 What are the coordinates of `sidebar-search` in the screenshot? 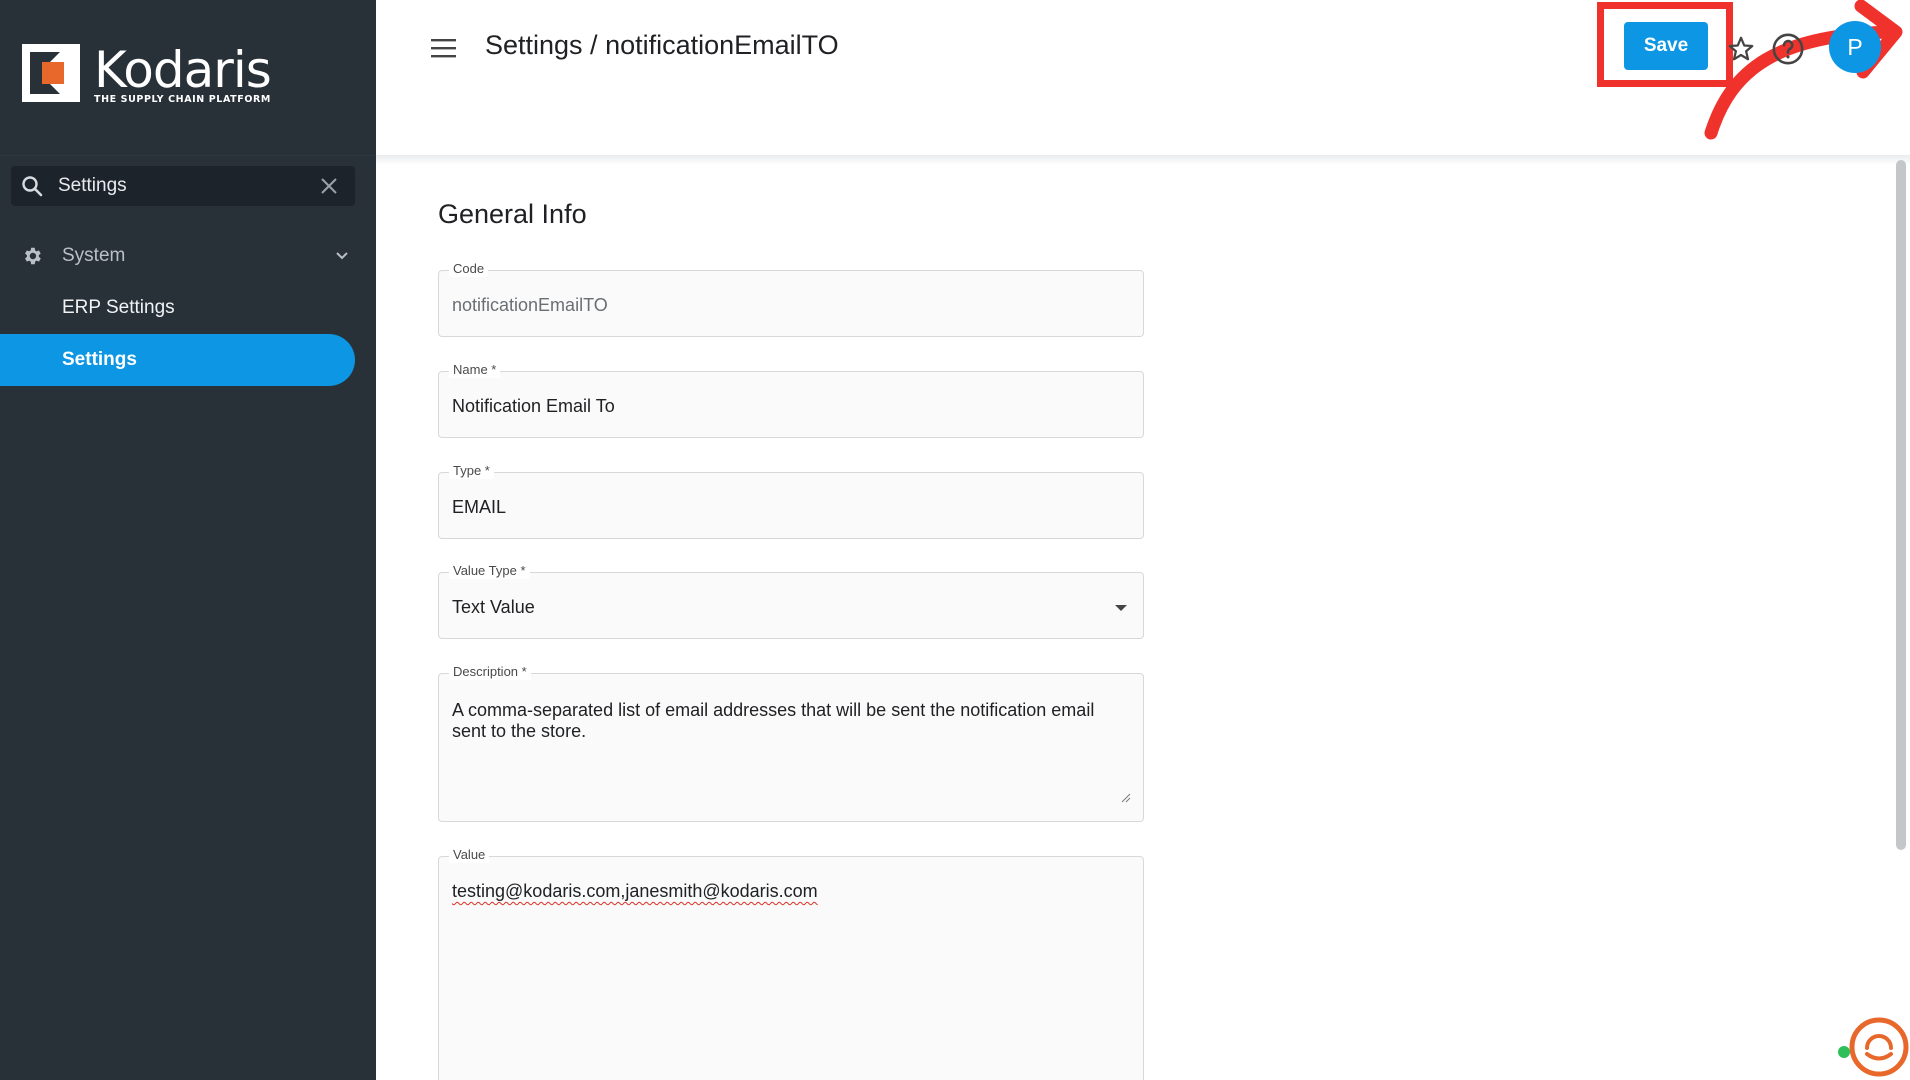 It's located at (183, 186).